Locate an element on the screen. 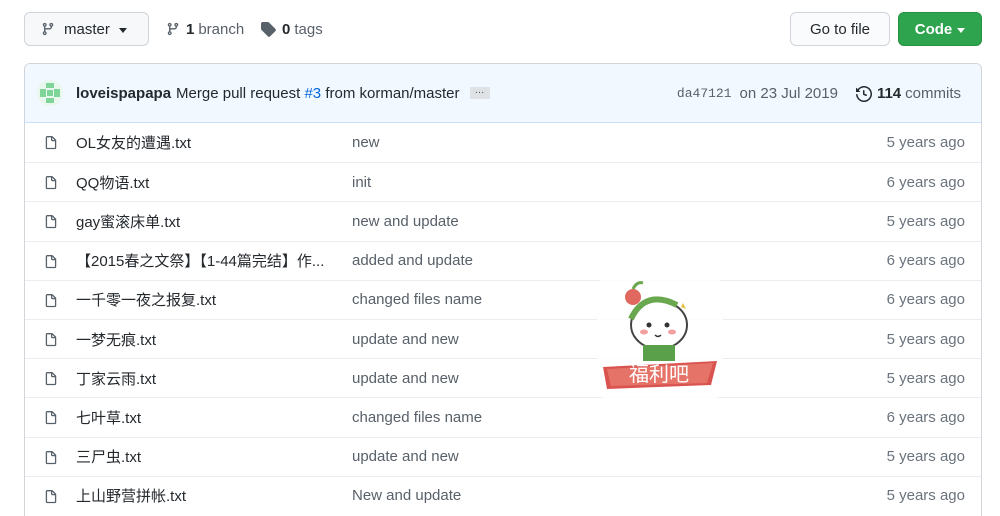 Image resolution: width=1000 pixels, height=516 pixels. history-icon is located at coordinates (863, 93).